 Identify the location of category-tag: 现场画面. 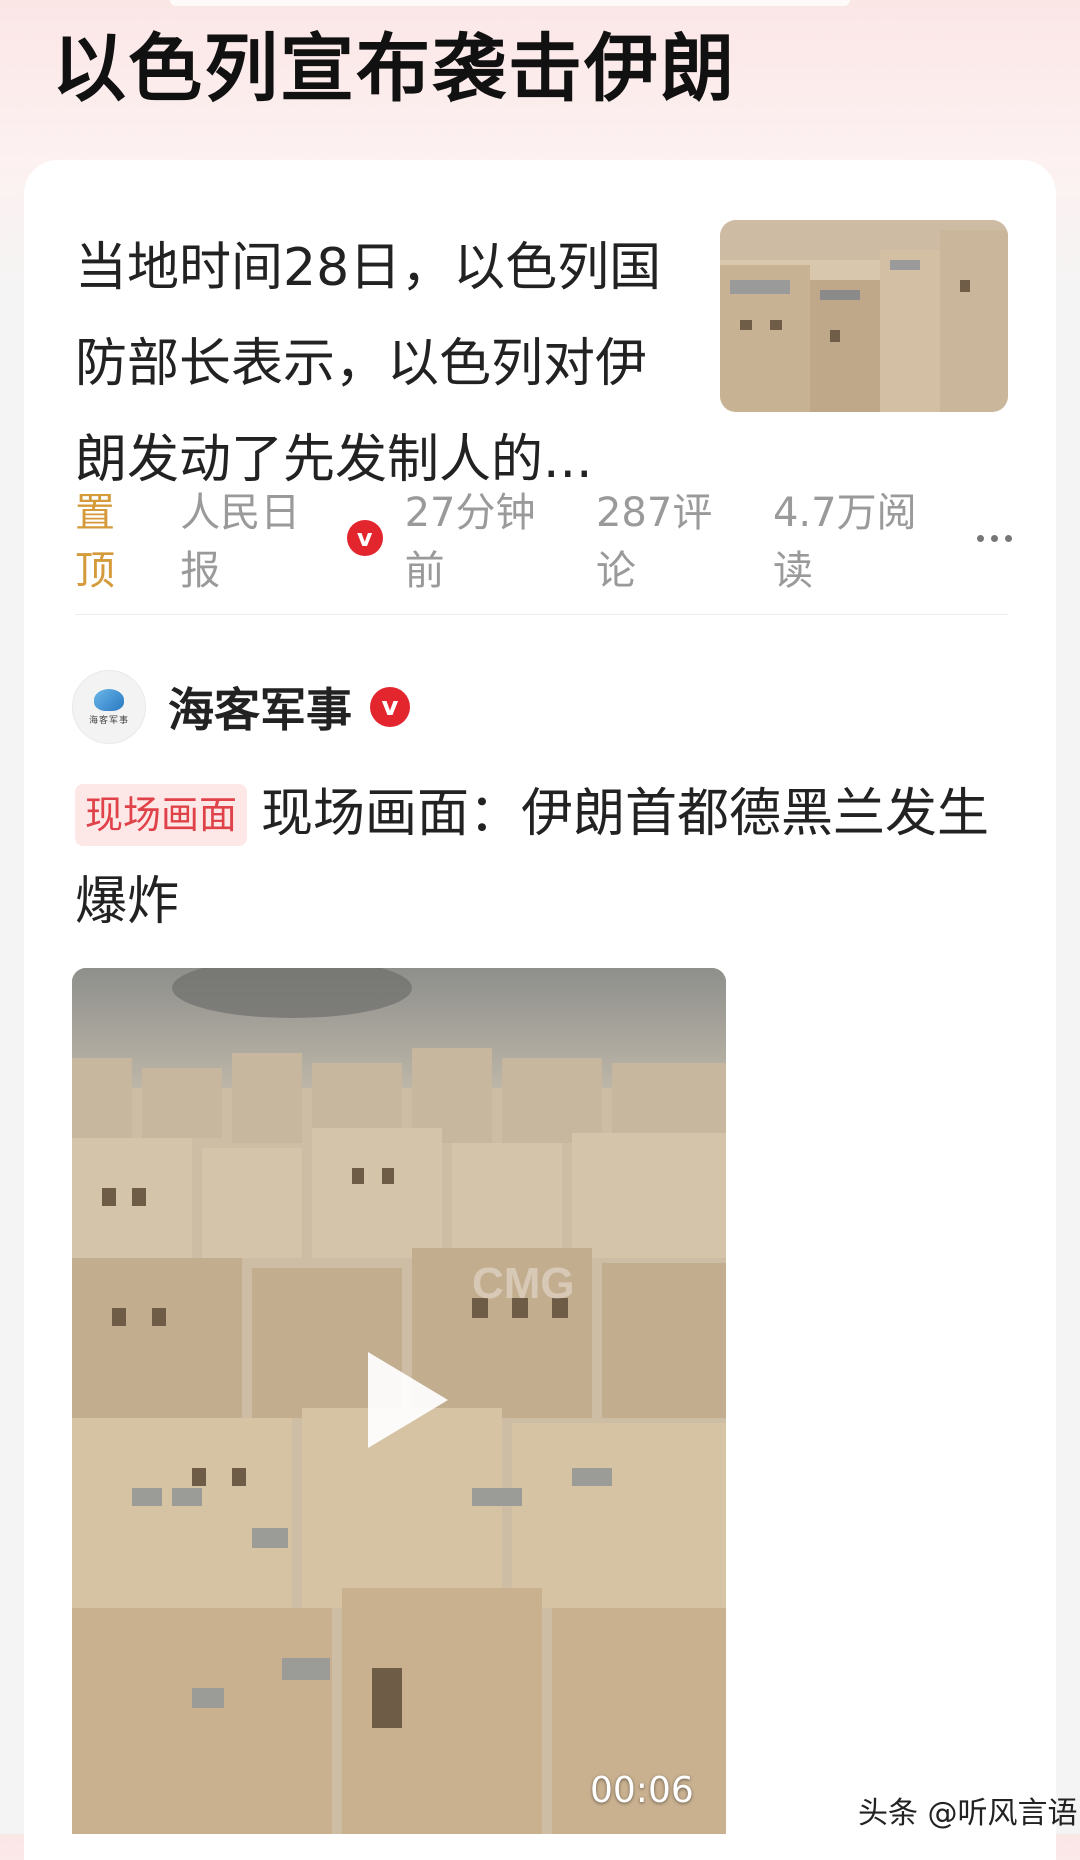
(161, 815).